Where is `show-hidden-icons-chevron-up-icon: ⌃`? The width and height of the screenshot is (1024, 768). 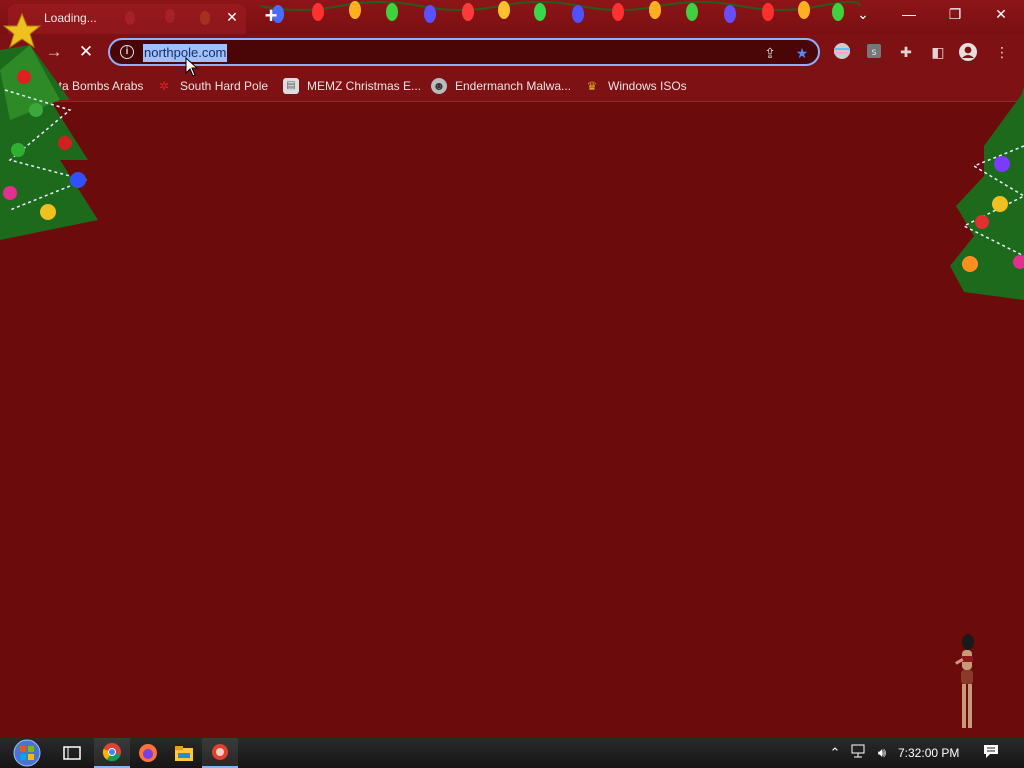 show-hidden-icons-chevron-up-icon: ⌃ is located at coordinates (835, 753).